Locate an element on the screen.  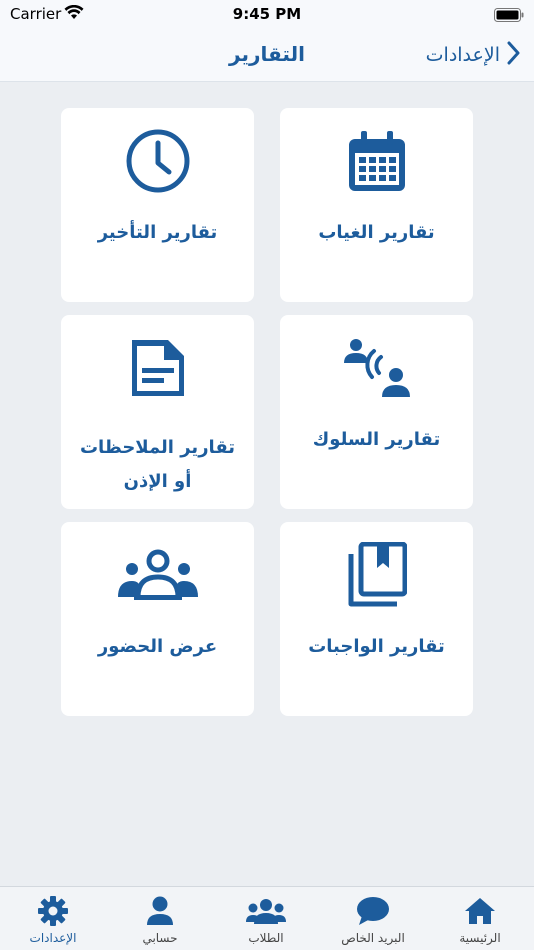
tab-label: البريد الخاص is located at coordinates (373, 938).